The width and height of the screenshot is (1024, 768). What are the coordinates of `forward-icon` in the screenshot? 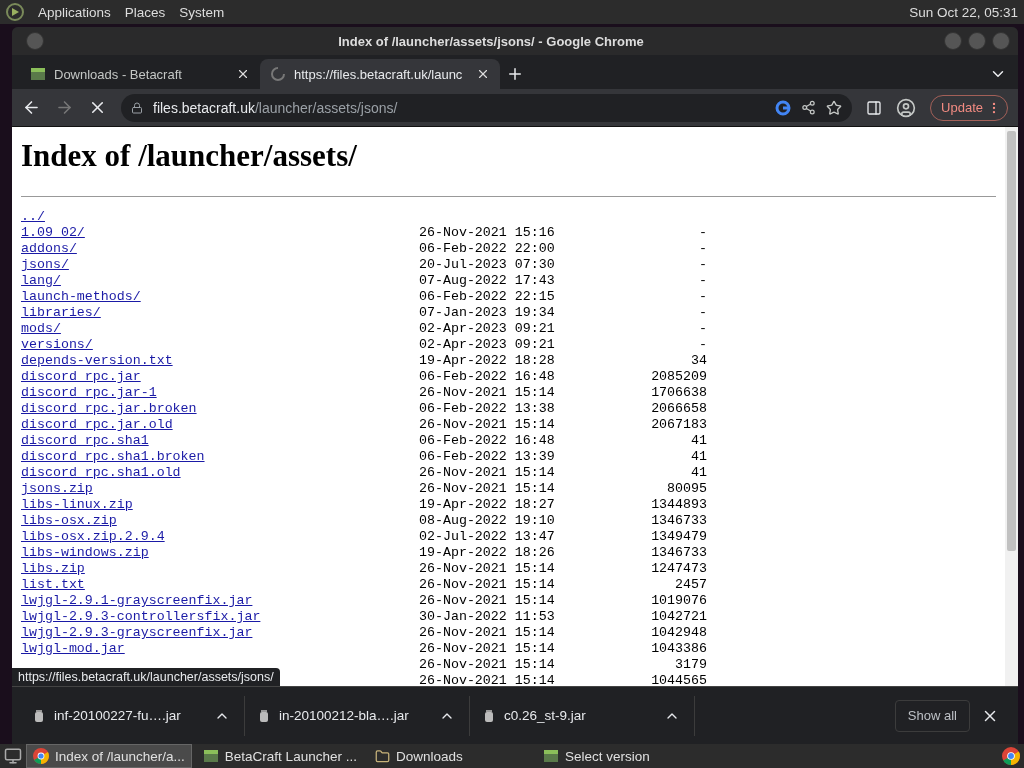 It's located at (64, 107).